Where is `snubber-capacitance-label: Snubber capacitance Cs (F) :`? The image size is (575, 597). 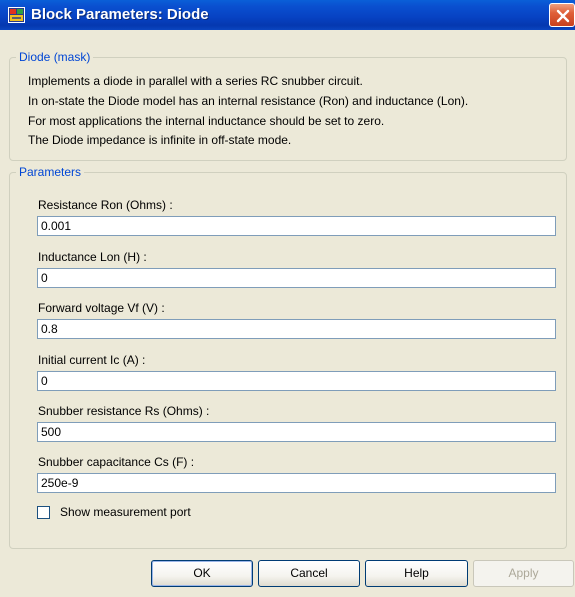 snubber-capacitance-label: Snubber capacitance Cs (F) : is located at coordinates (116, 462).